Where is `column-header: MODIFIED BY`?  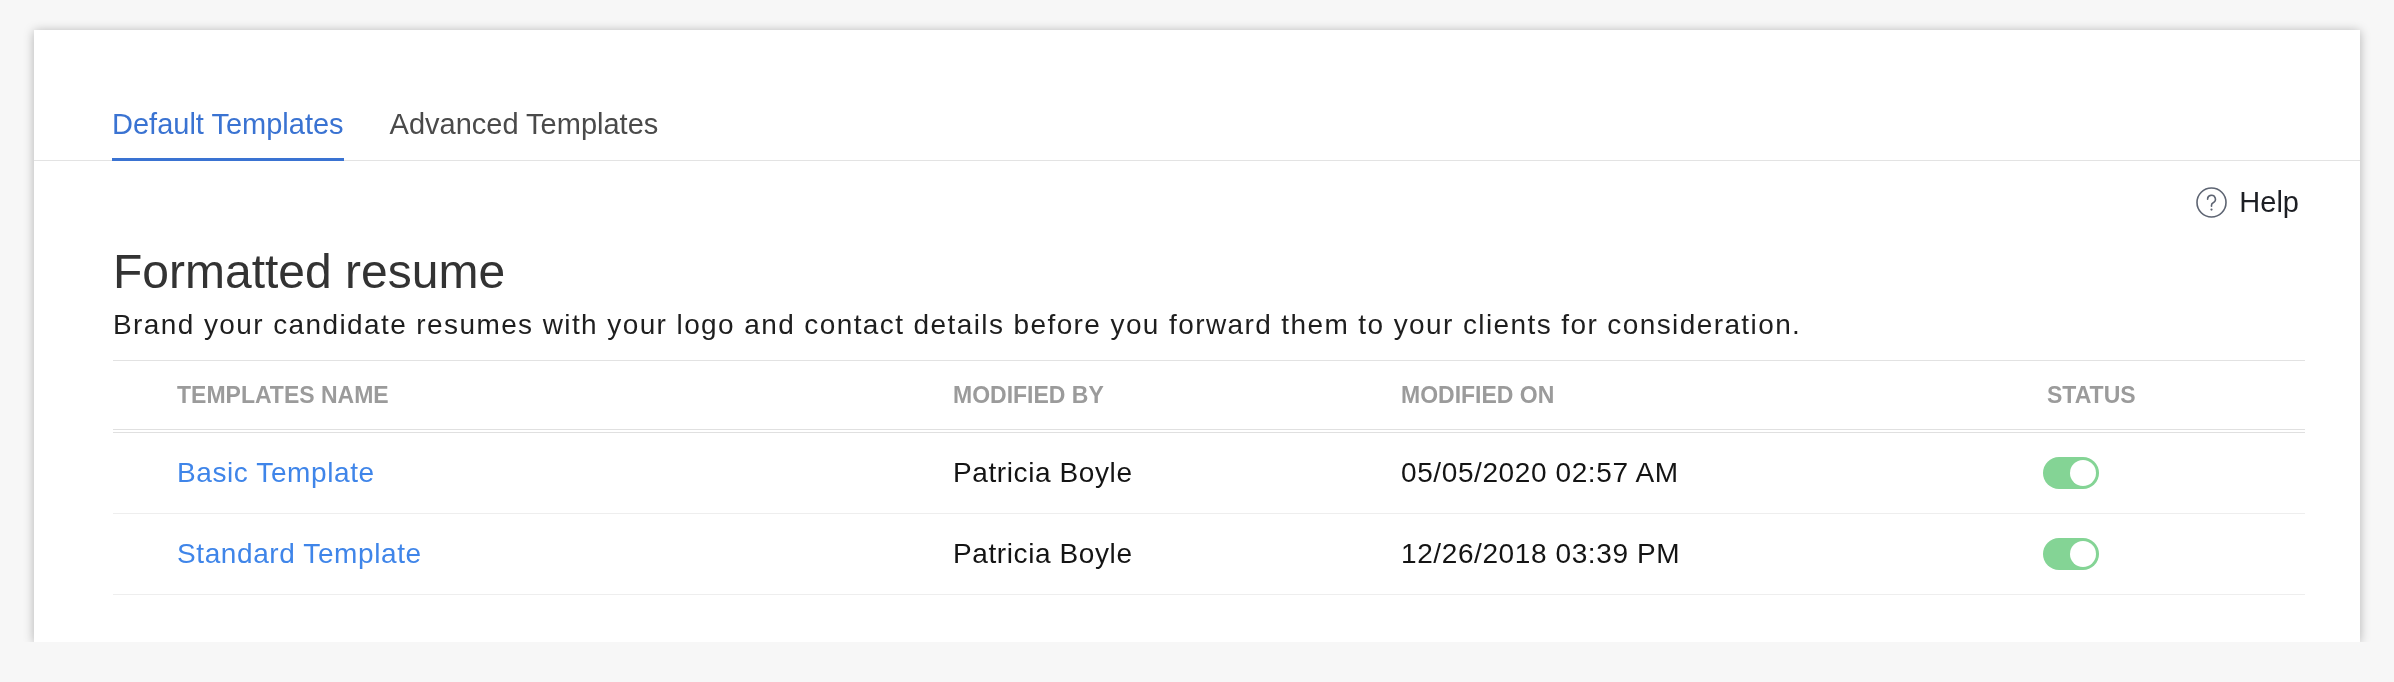
column-header: MODIFIED BY is located at coordinates (1028, 395).